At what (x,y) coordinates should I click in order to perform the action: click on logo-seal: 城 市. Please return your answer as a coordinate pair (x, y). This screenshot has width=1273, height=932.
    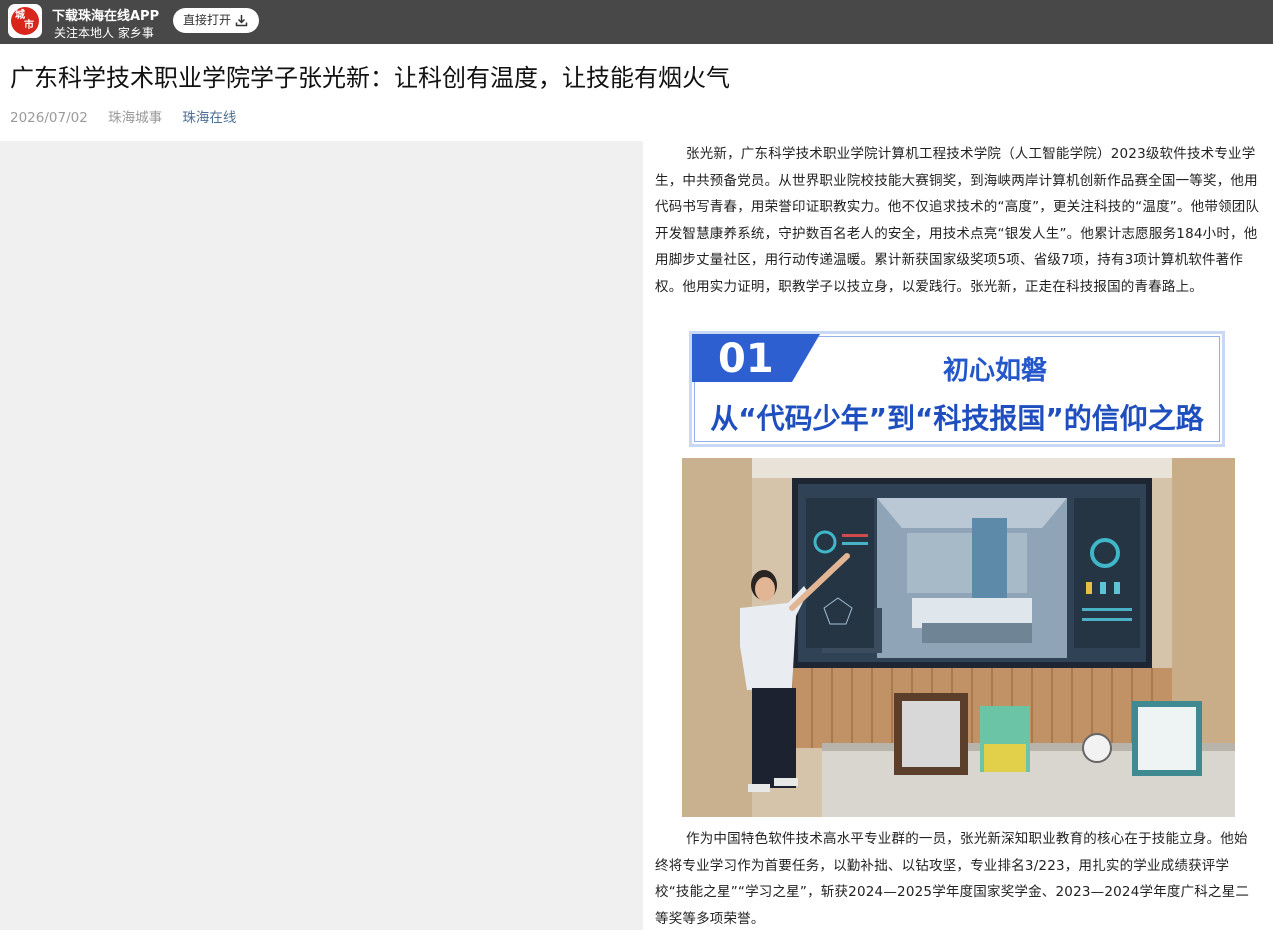
    Looking at the image, I should click on (25, 21).